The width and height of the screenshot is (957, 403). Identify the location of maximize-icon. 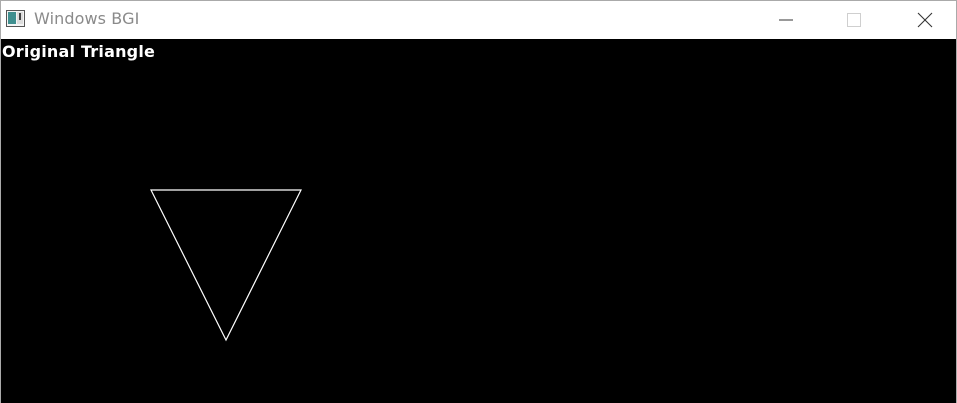
(854, 19).